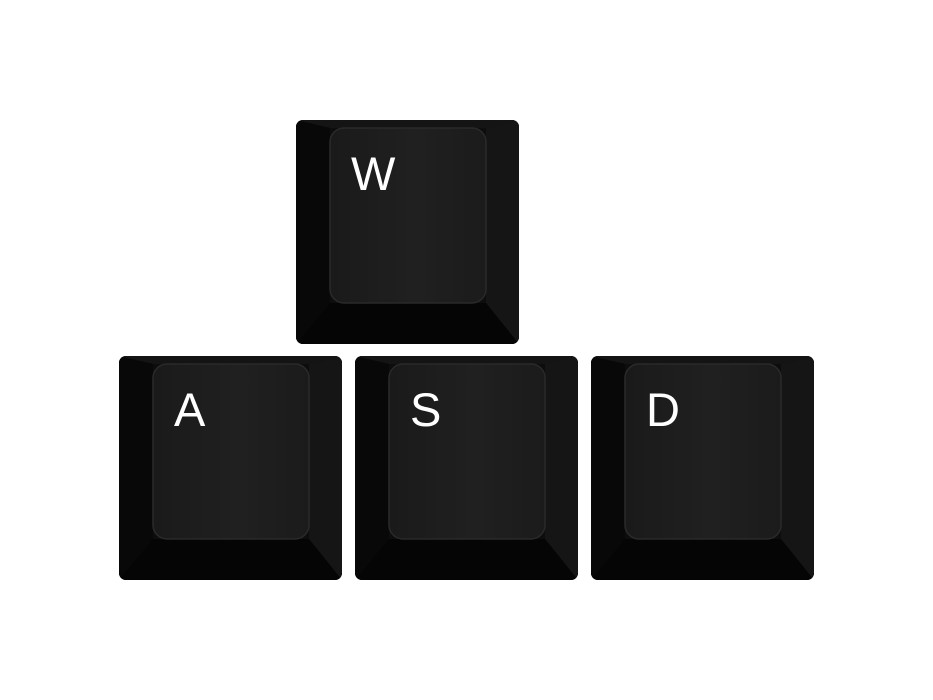 This screenshot has width=933, height=700. I want to click on key-d-label: D, so click(663, 409).